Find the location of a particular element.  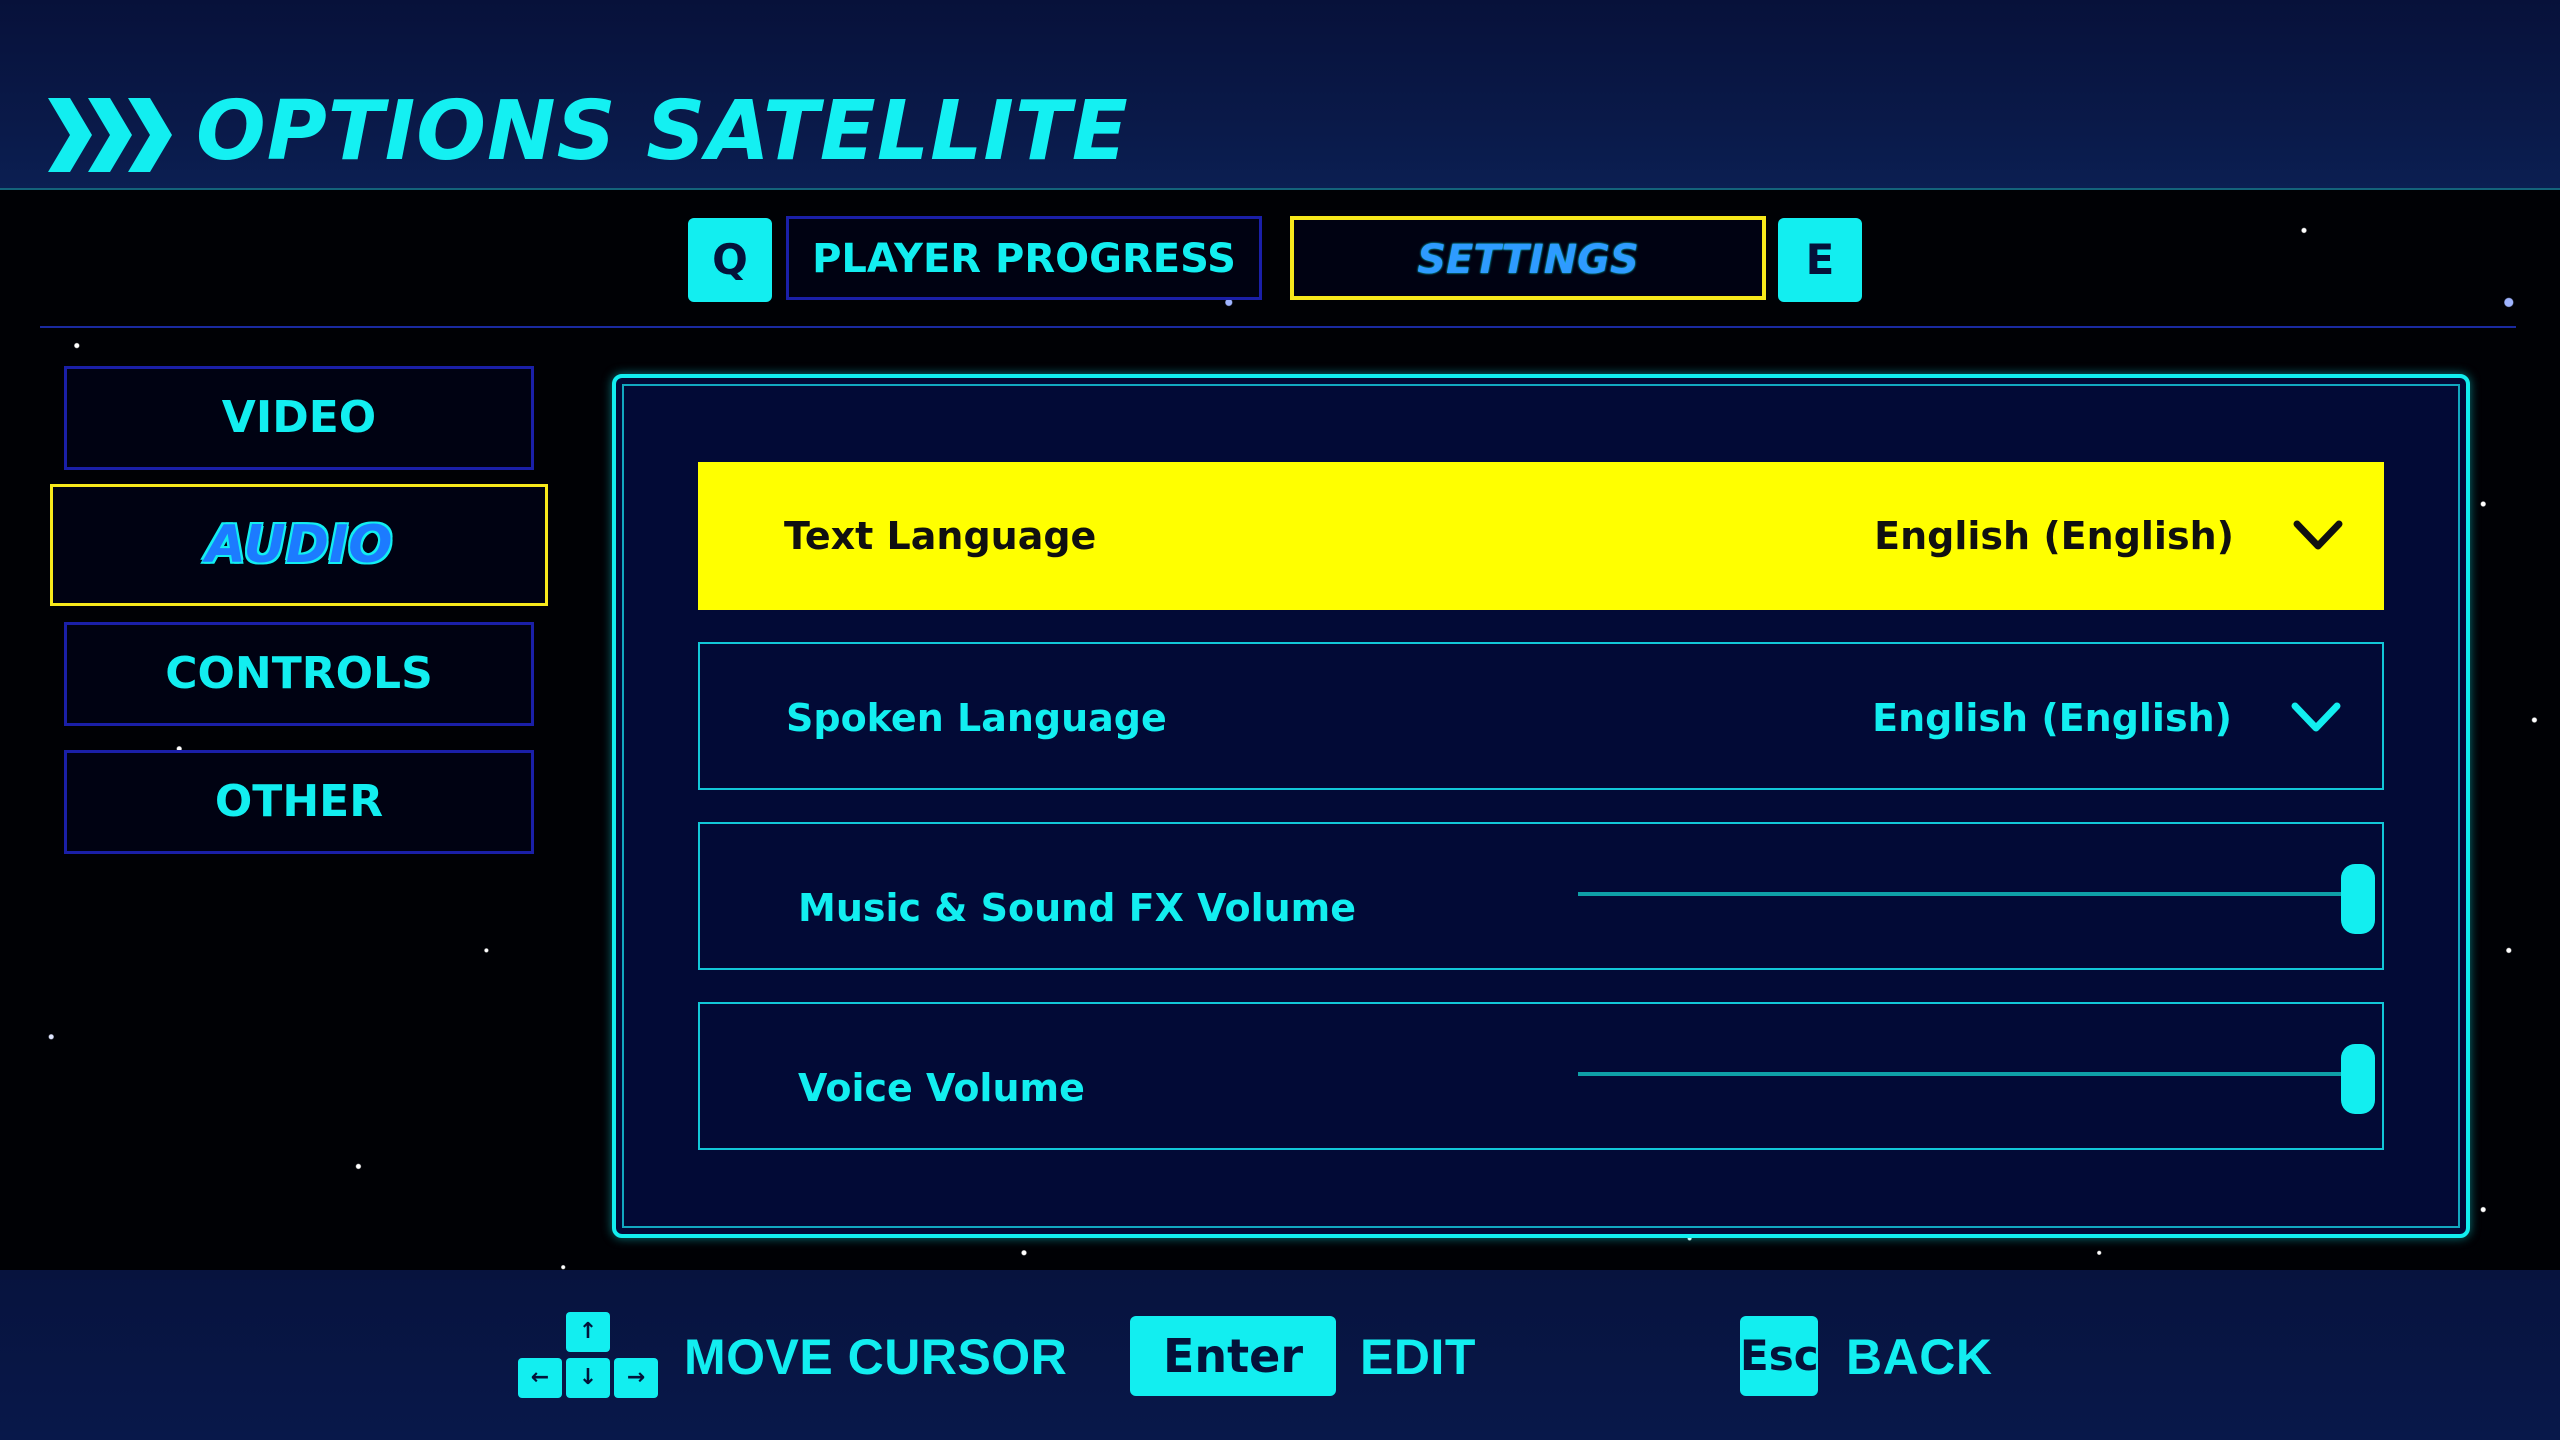

sidebar-item-video: VIDEO is located at coordinates (299, 418).